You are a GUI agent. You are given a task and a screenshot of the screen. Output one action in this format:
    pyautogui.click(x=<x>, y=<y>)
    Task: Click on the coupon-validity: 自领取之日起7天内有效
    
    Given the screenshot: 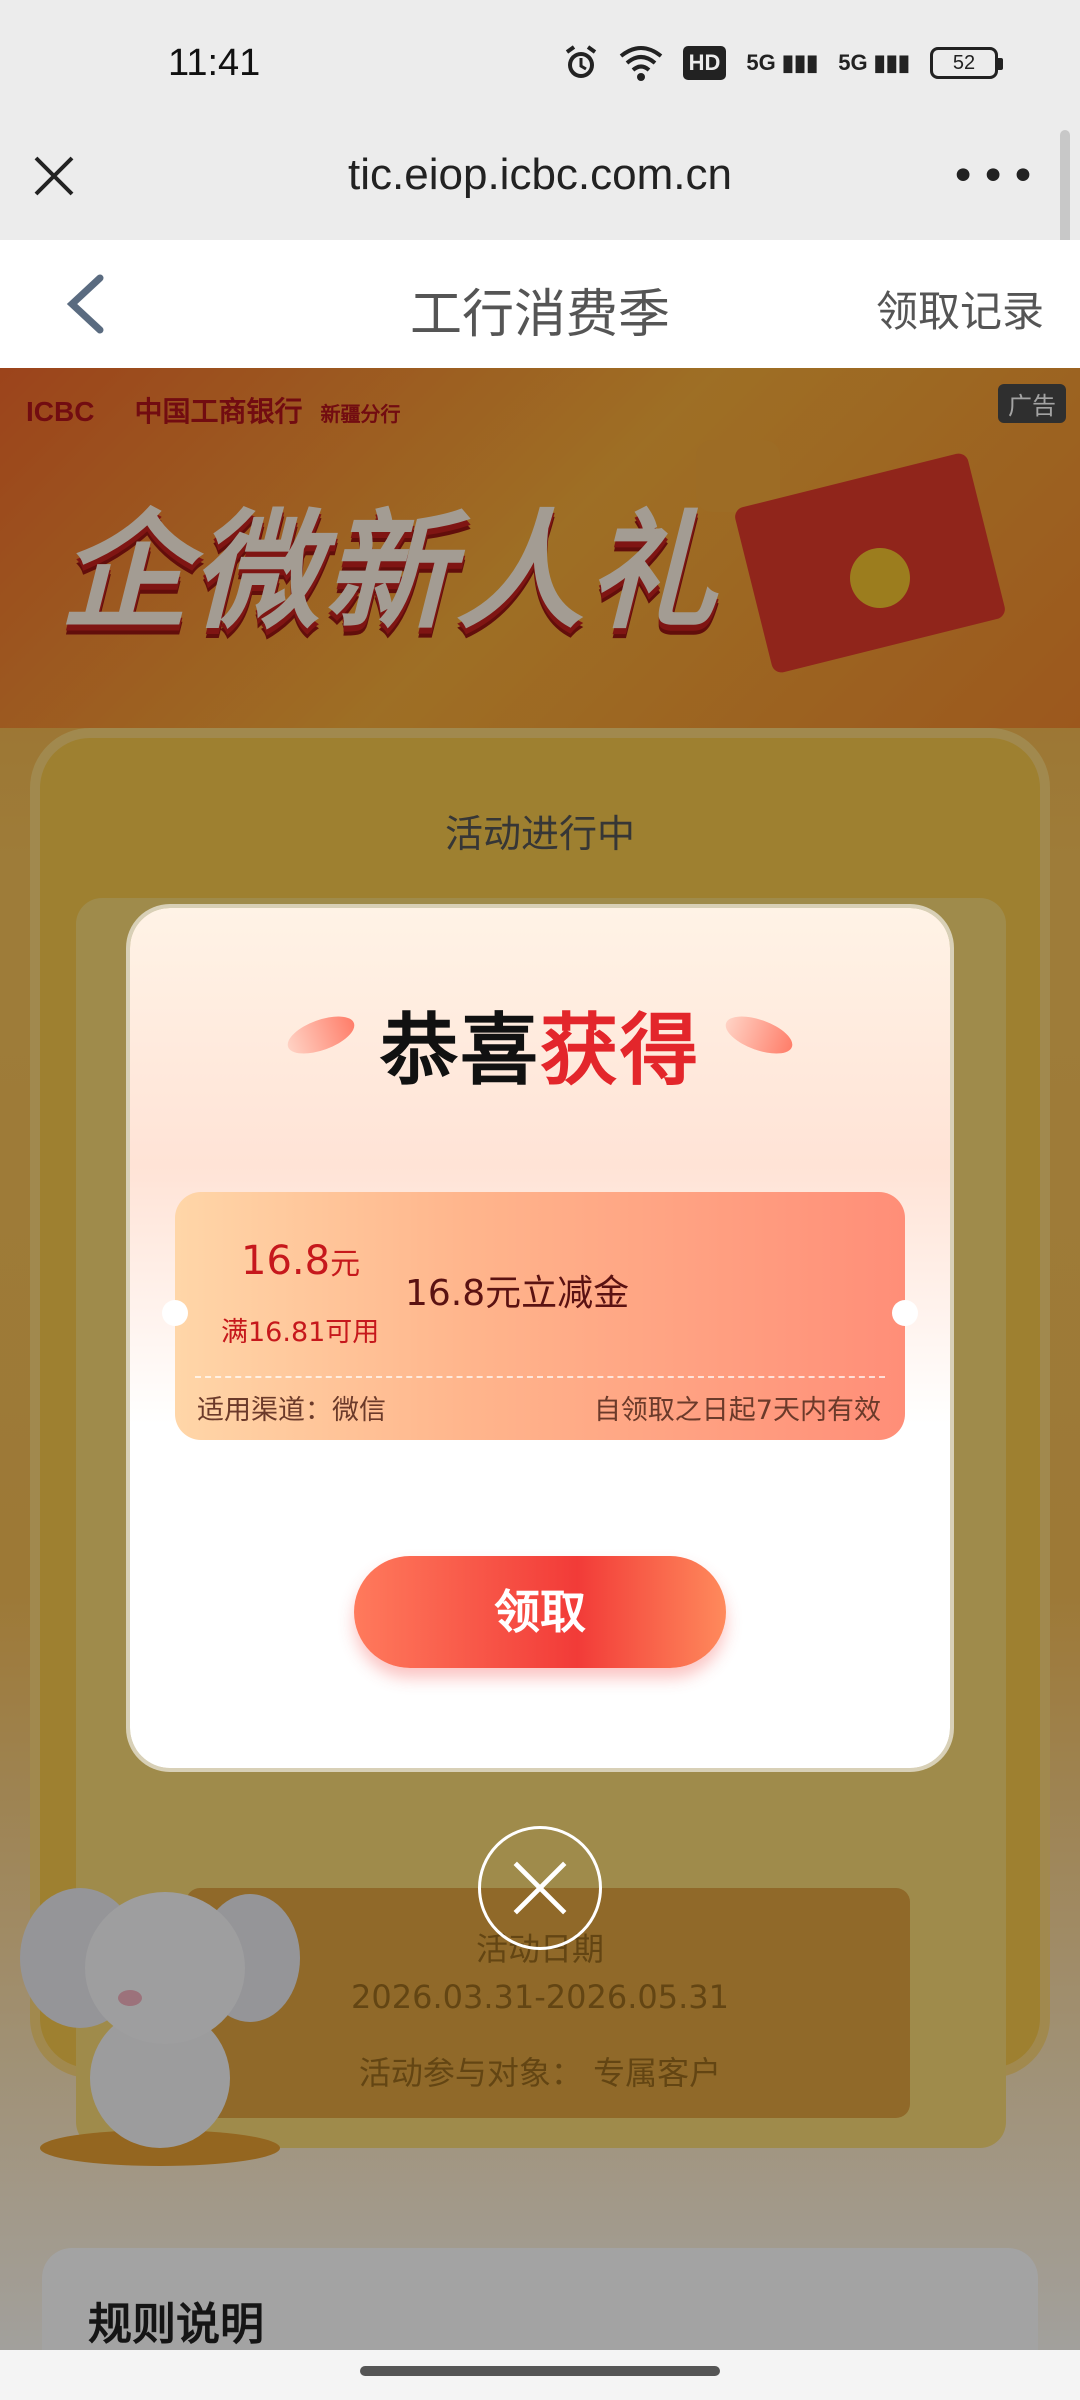 What is the action you would take?
    pyautogui.click(x=737, y=1410)
    